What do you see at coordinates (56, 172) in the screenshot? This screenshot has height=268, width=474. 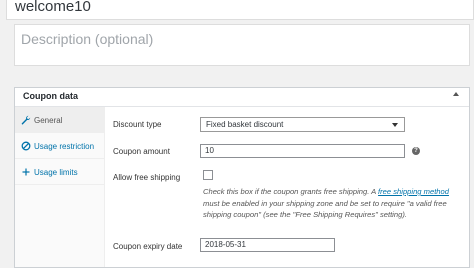 I see `tab-usage-limits-label: Usage limits` at bounding box center [56, 172].